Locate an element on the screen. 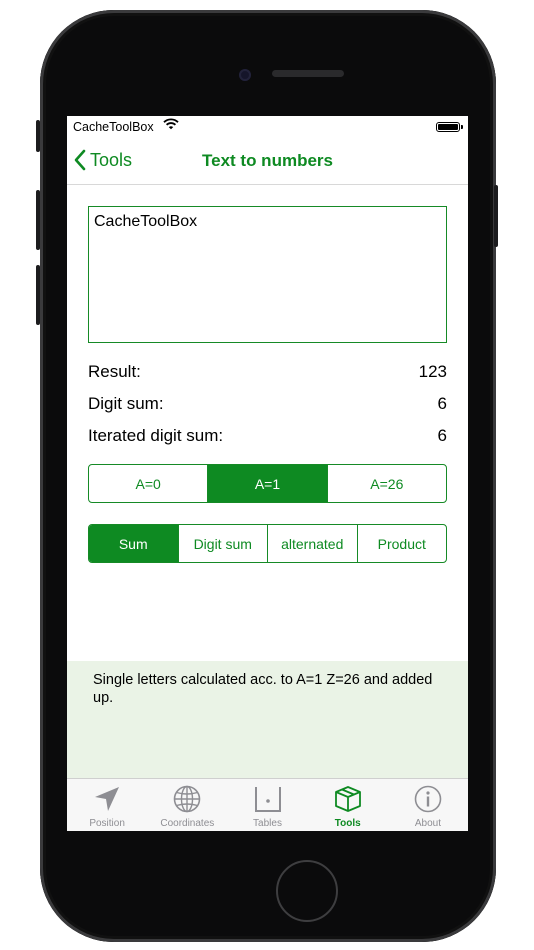  segment-product: Product is located at coordinates (401, 543).